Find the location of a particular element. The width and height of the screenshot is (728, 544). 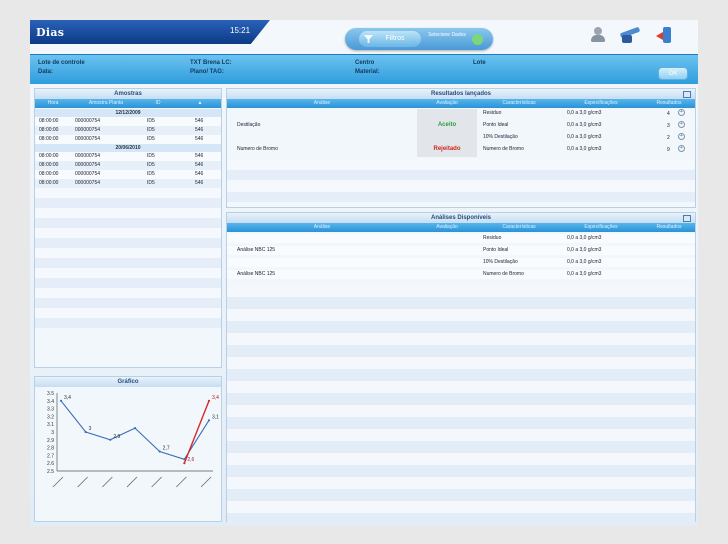

resultado-row: 10% Destilação 0,0 a 3,0 g/cm3 2 + is located at coordinates (461, 137).